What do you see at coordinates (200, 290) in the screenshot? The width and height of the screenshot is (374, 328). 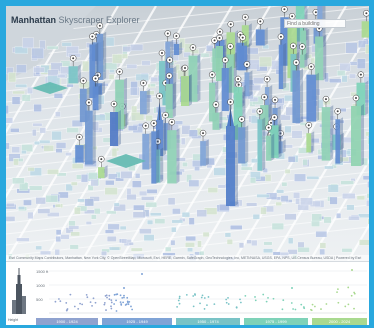 I see `height-scatter-plot: 1500 ft 1000 500` at bounding box center [200, 290].